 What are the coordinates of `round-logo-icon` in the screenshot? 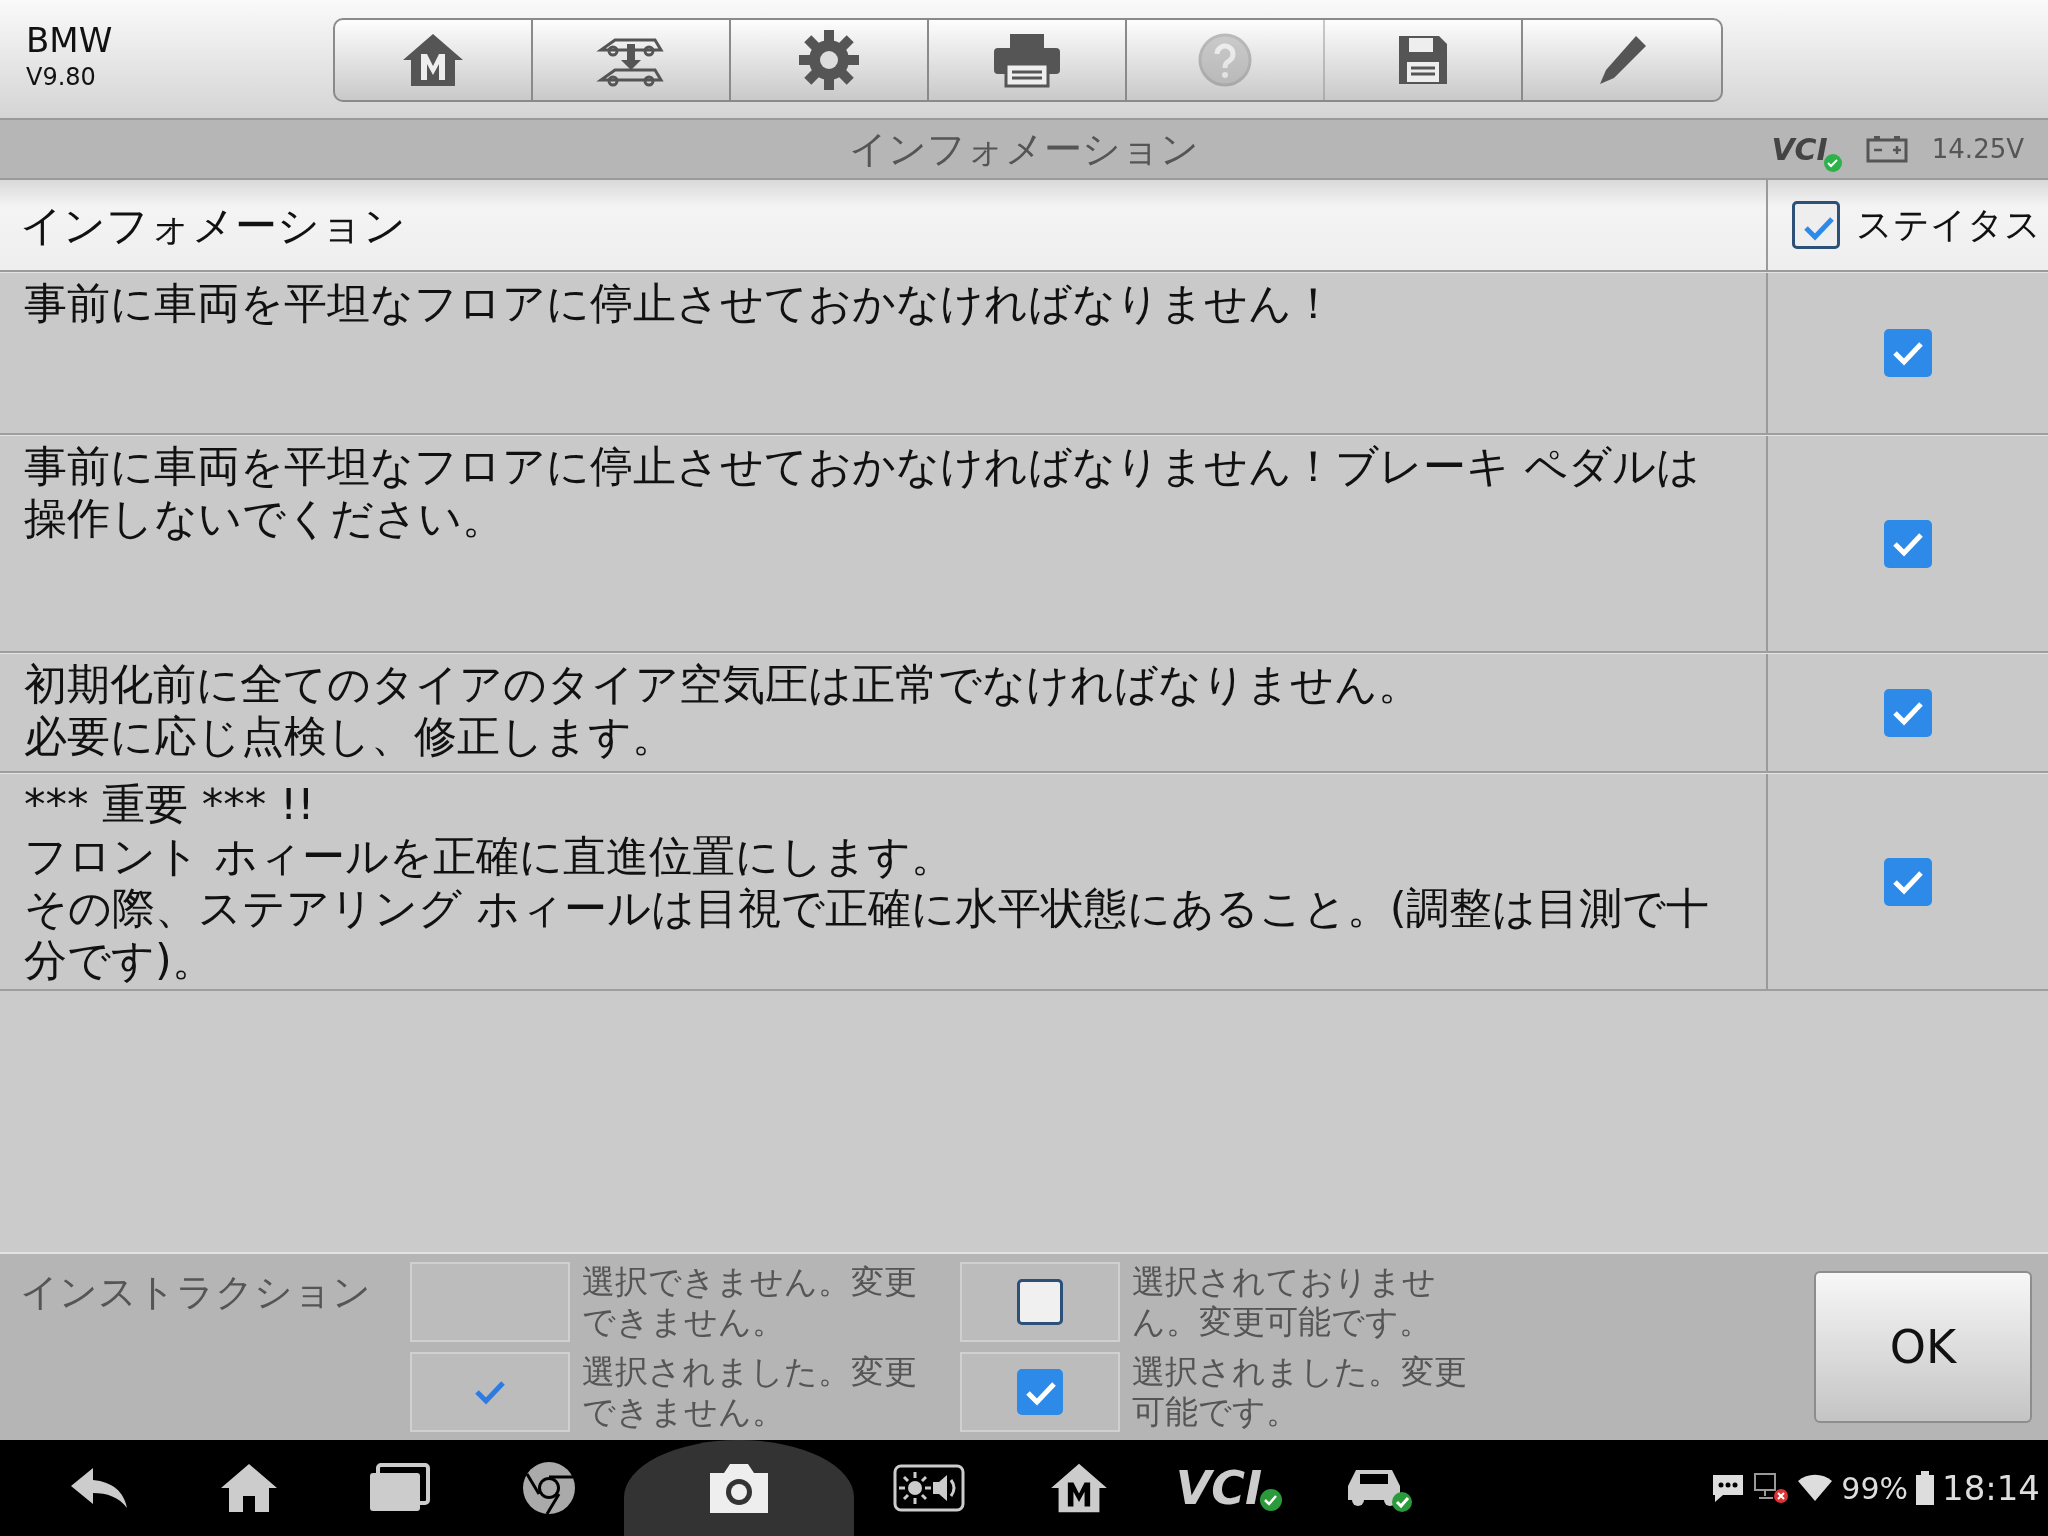 It's located at (549, 1488).